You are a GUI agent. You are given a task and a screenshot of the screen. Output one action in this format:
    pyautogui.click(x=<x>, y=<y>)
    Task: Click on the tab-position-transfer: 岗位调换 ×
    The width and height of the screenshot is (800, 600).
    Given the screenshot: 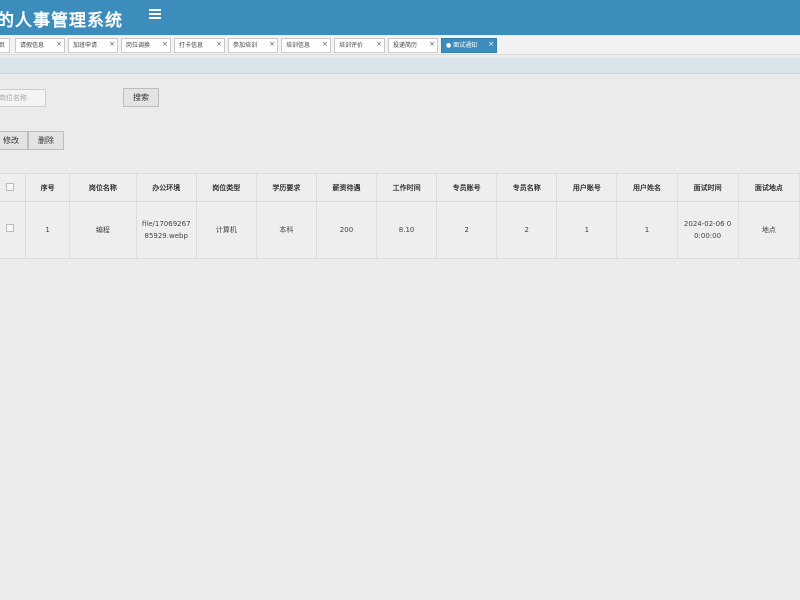 What is the action you would take?
    pyautogui.click(x=146, y=45)
    